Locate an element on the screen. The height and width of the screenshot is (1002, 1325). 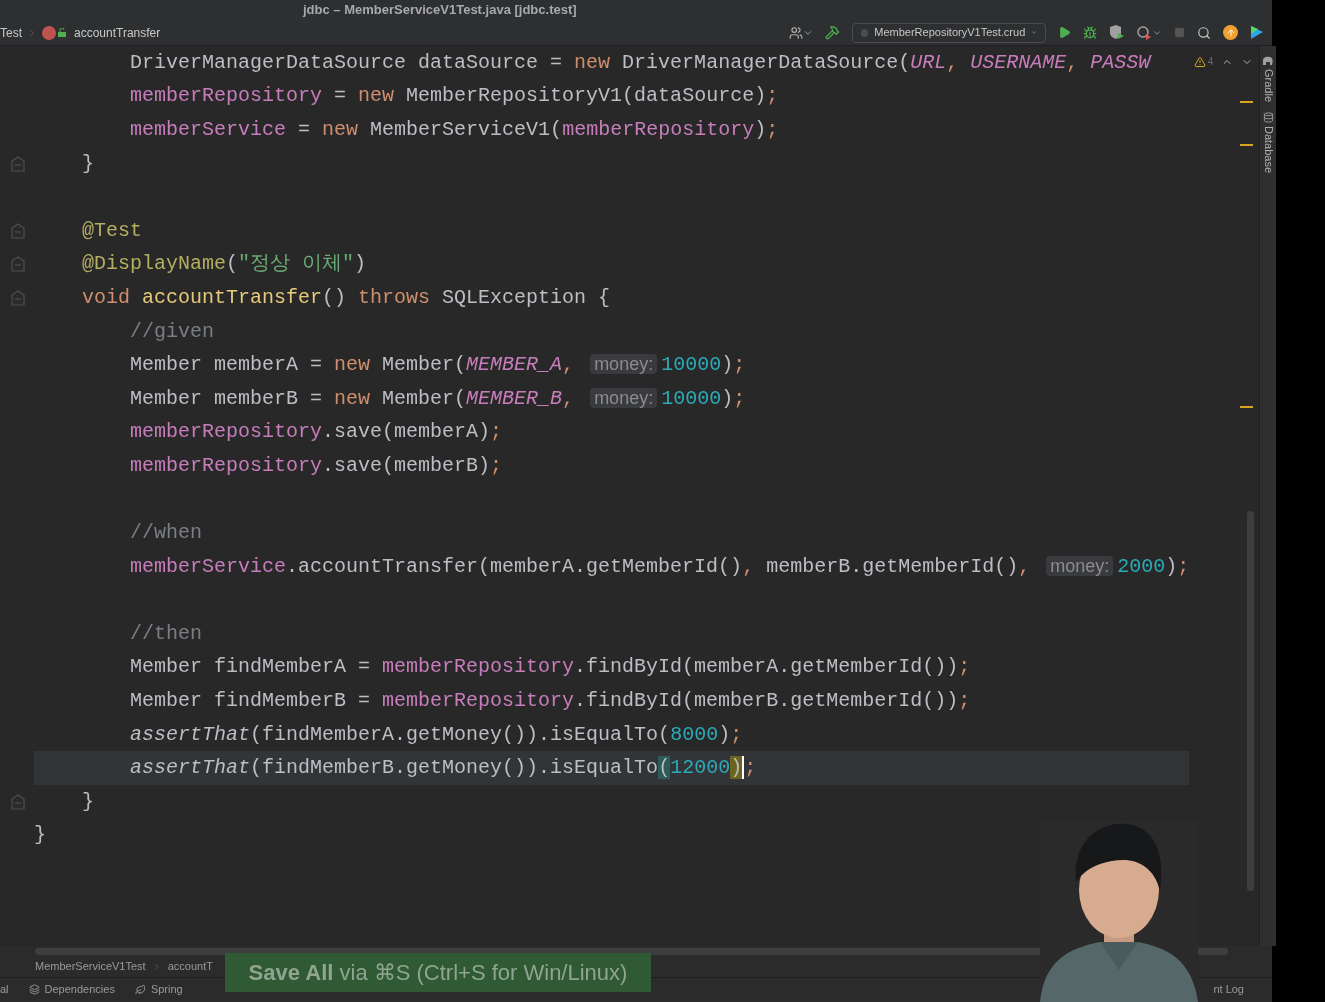
code-line: memberRepository.save(memberB); is located at coordinates (316, 465).